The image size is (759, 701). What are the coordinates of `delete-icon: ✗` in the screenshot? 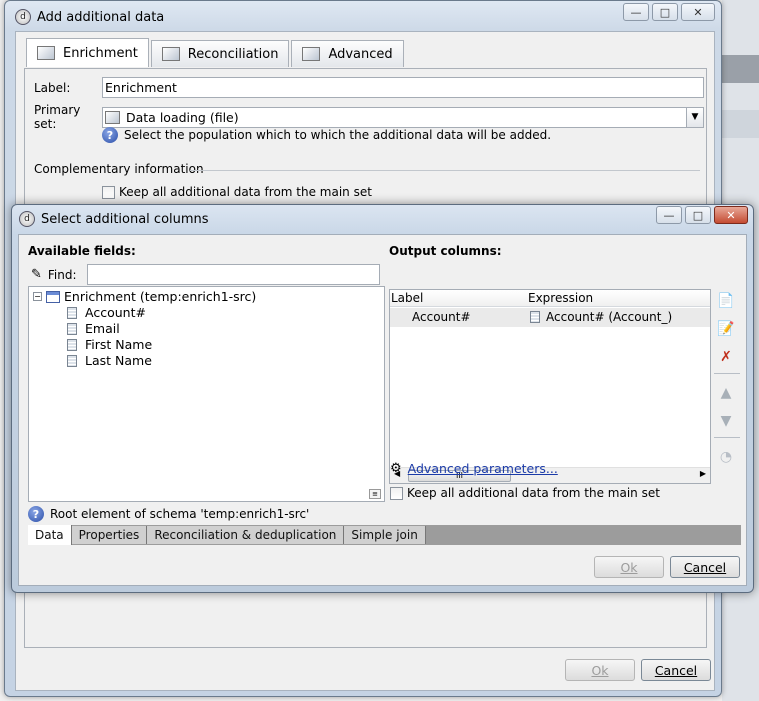 It's located at (726, 357).